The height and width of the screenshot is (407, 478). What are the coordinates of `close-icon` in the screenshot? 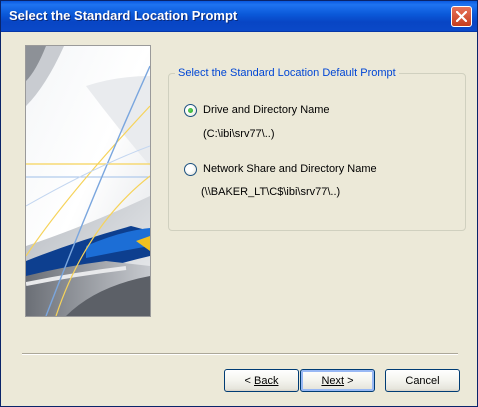 It's located at (461, 16).